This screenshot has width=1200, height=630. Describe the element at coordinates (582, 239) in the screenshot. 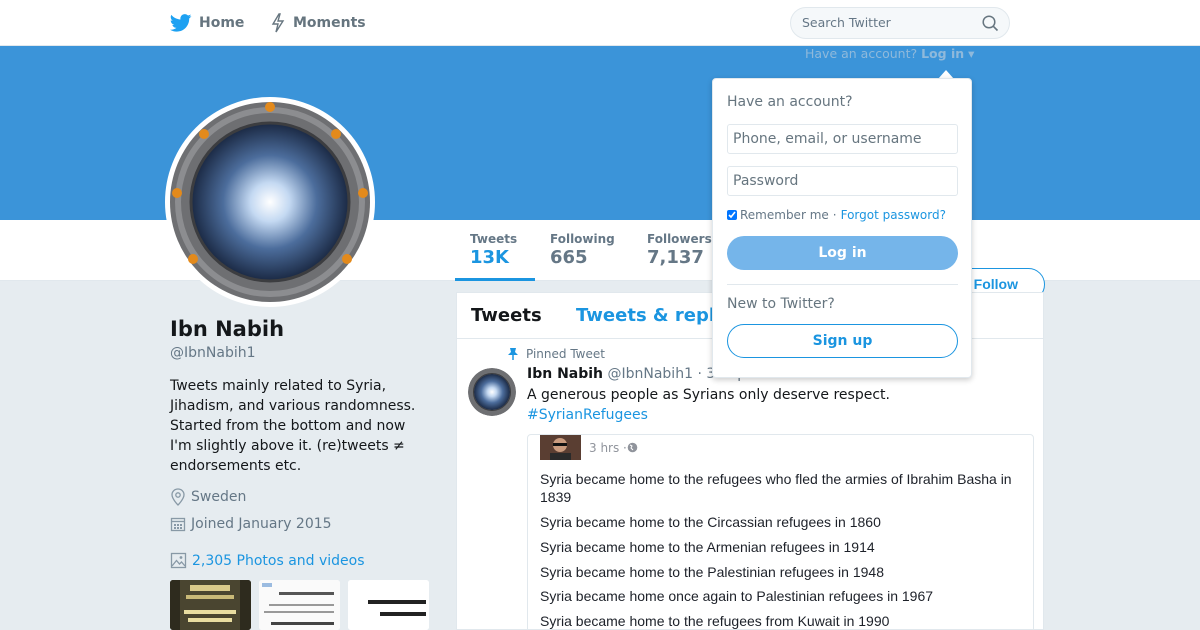

I see `stat-following-label: Following` at that location.